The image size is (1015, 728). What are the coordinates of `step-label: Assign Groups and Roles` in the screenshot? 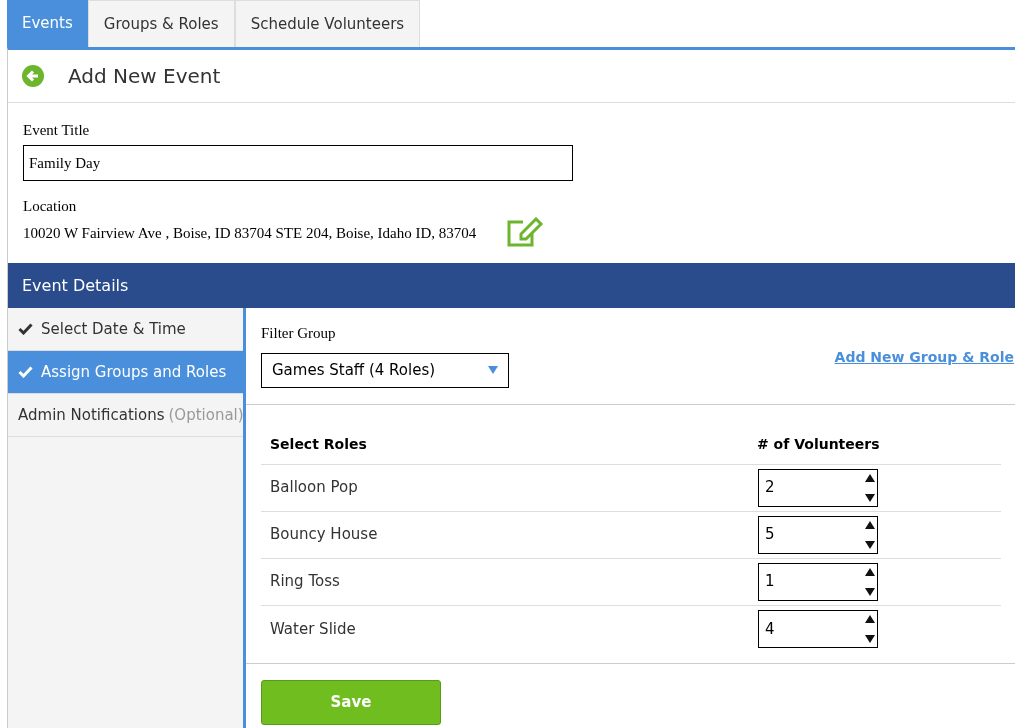 It's located at (134, 372).